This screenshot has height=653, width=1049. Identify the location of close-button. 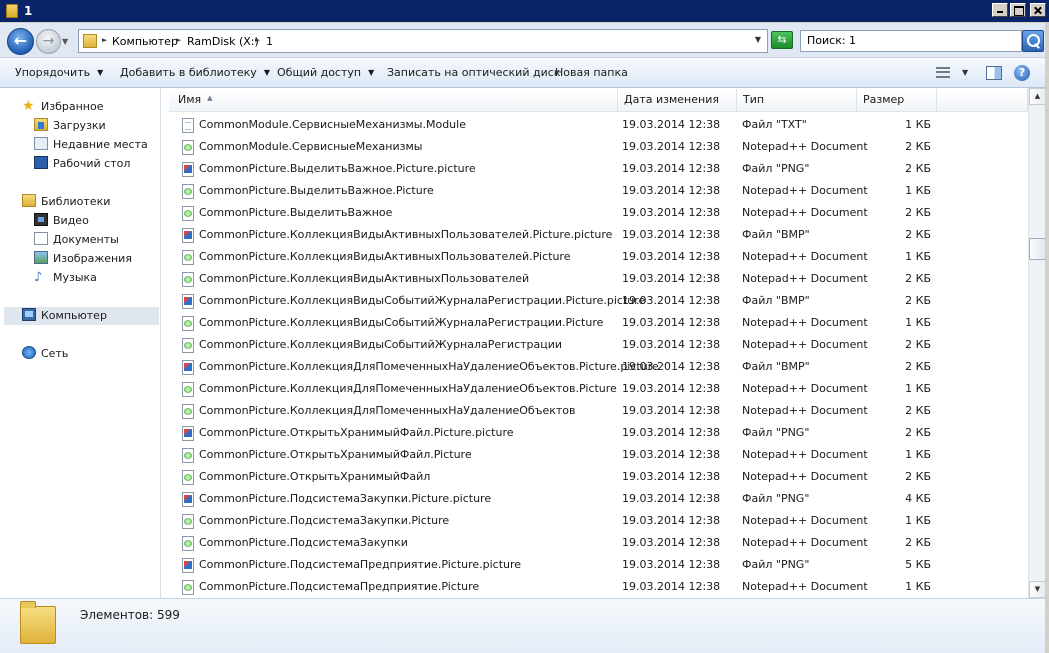
(1038, 10).